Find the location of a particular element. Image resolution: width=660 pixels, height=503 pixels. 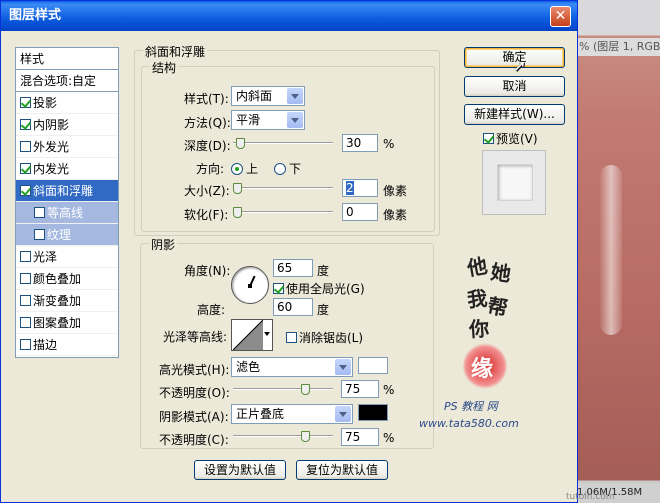

style-item-label: 外发光 is located at coordinates (51, 147).